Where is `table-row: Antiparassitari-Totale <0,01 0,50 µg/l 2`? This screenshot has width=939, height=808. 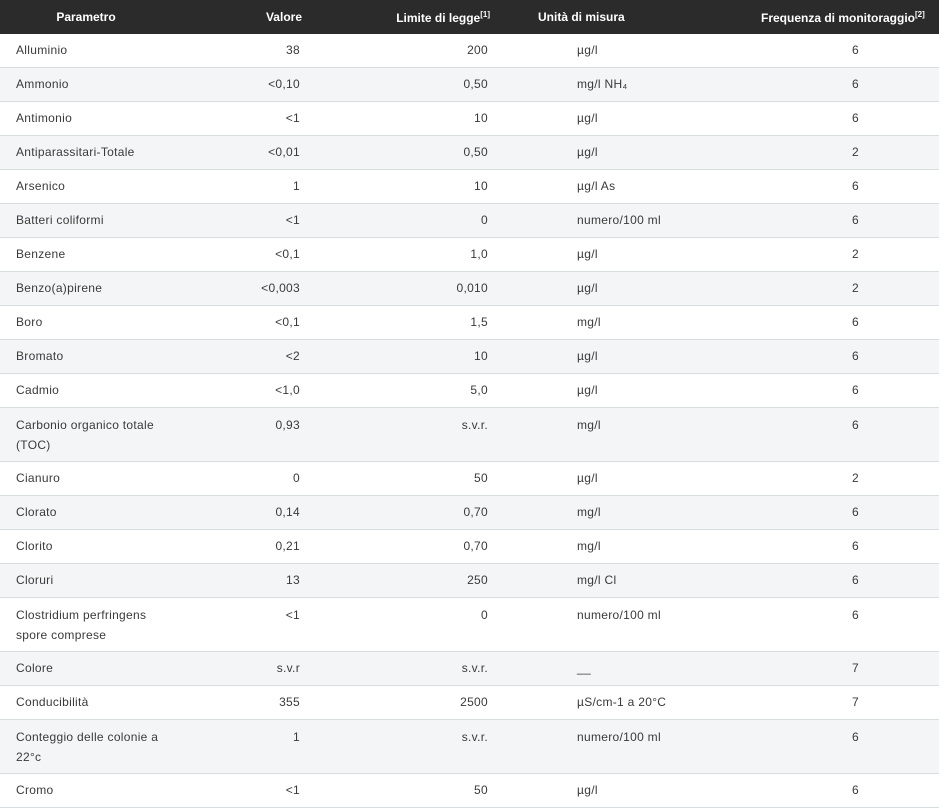
table-row: Antiparassitari-Totale <0,01 0,50 µg/l 2 is located at coordinates (469, 152).